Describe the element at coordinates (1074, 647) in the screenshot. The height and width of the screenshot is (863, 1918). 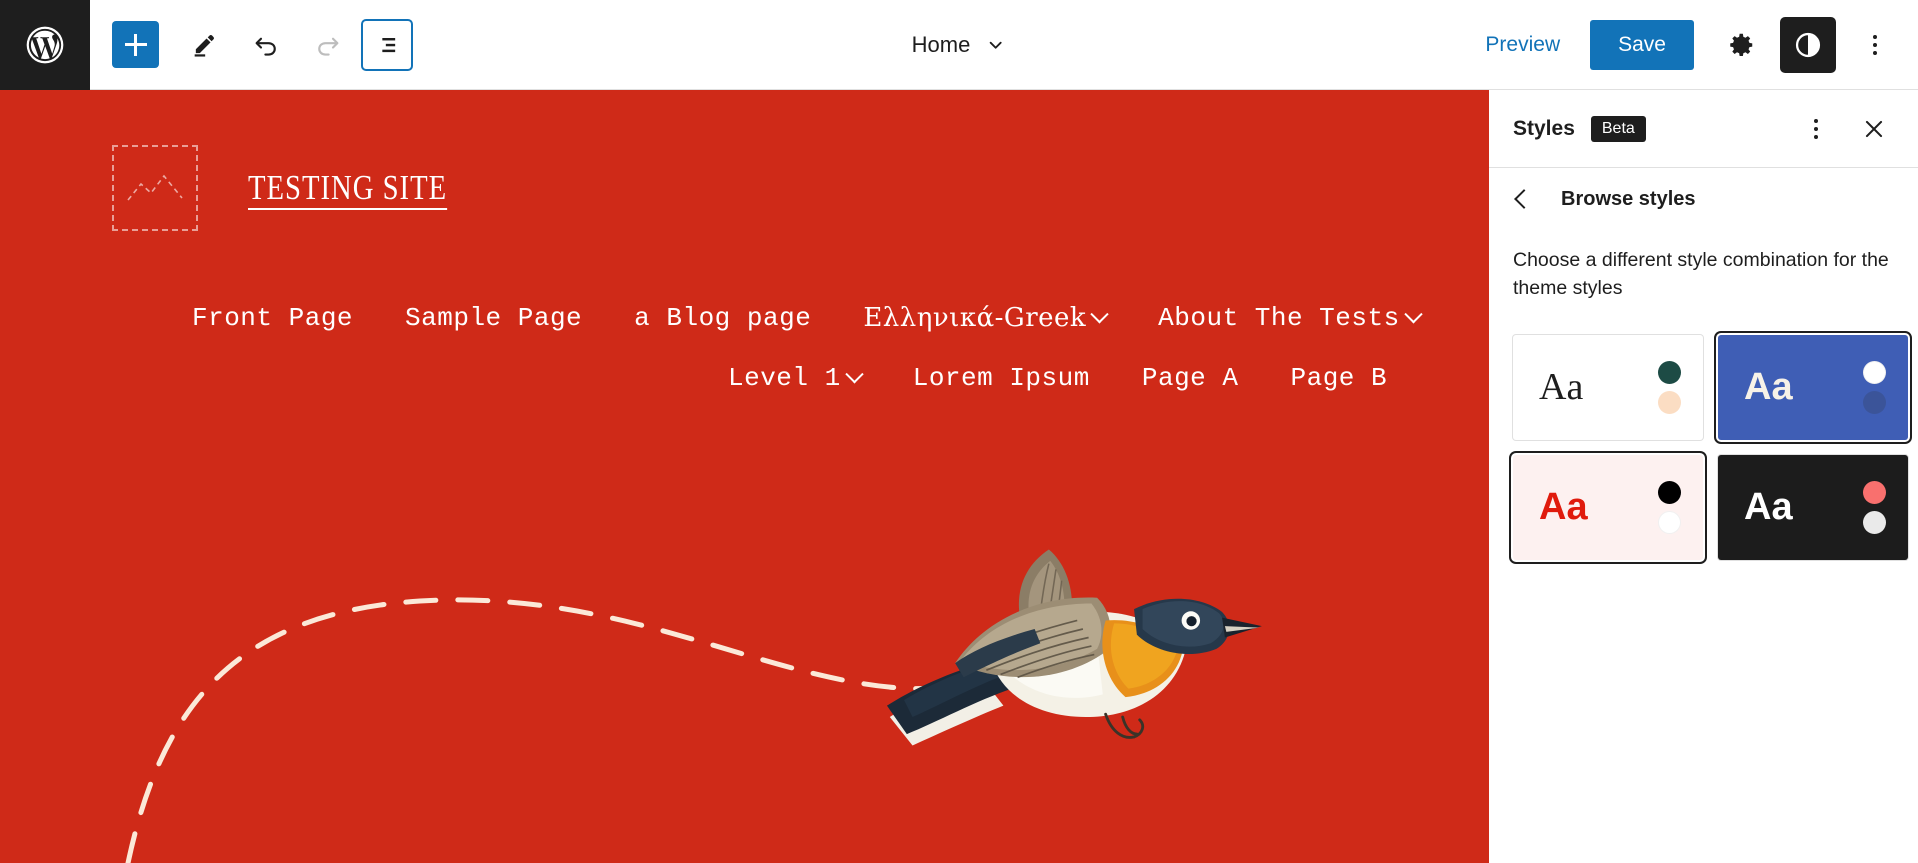
I see `bird-illustration` at that location.